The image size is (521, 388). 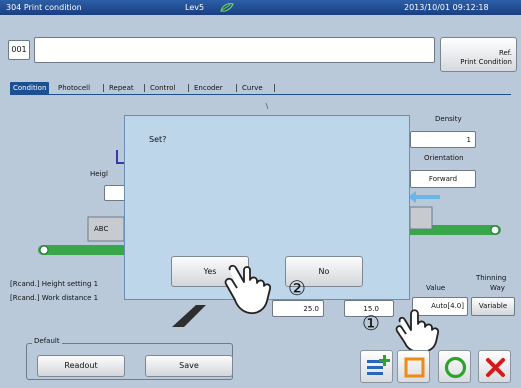 What do you see at coordinates (162, 88) in the screenshot?
I see `tab-control: Control` at bounding box center [162, 88].